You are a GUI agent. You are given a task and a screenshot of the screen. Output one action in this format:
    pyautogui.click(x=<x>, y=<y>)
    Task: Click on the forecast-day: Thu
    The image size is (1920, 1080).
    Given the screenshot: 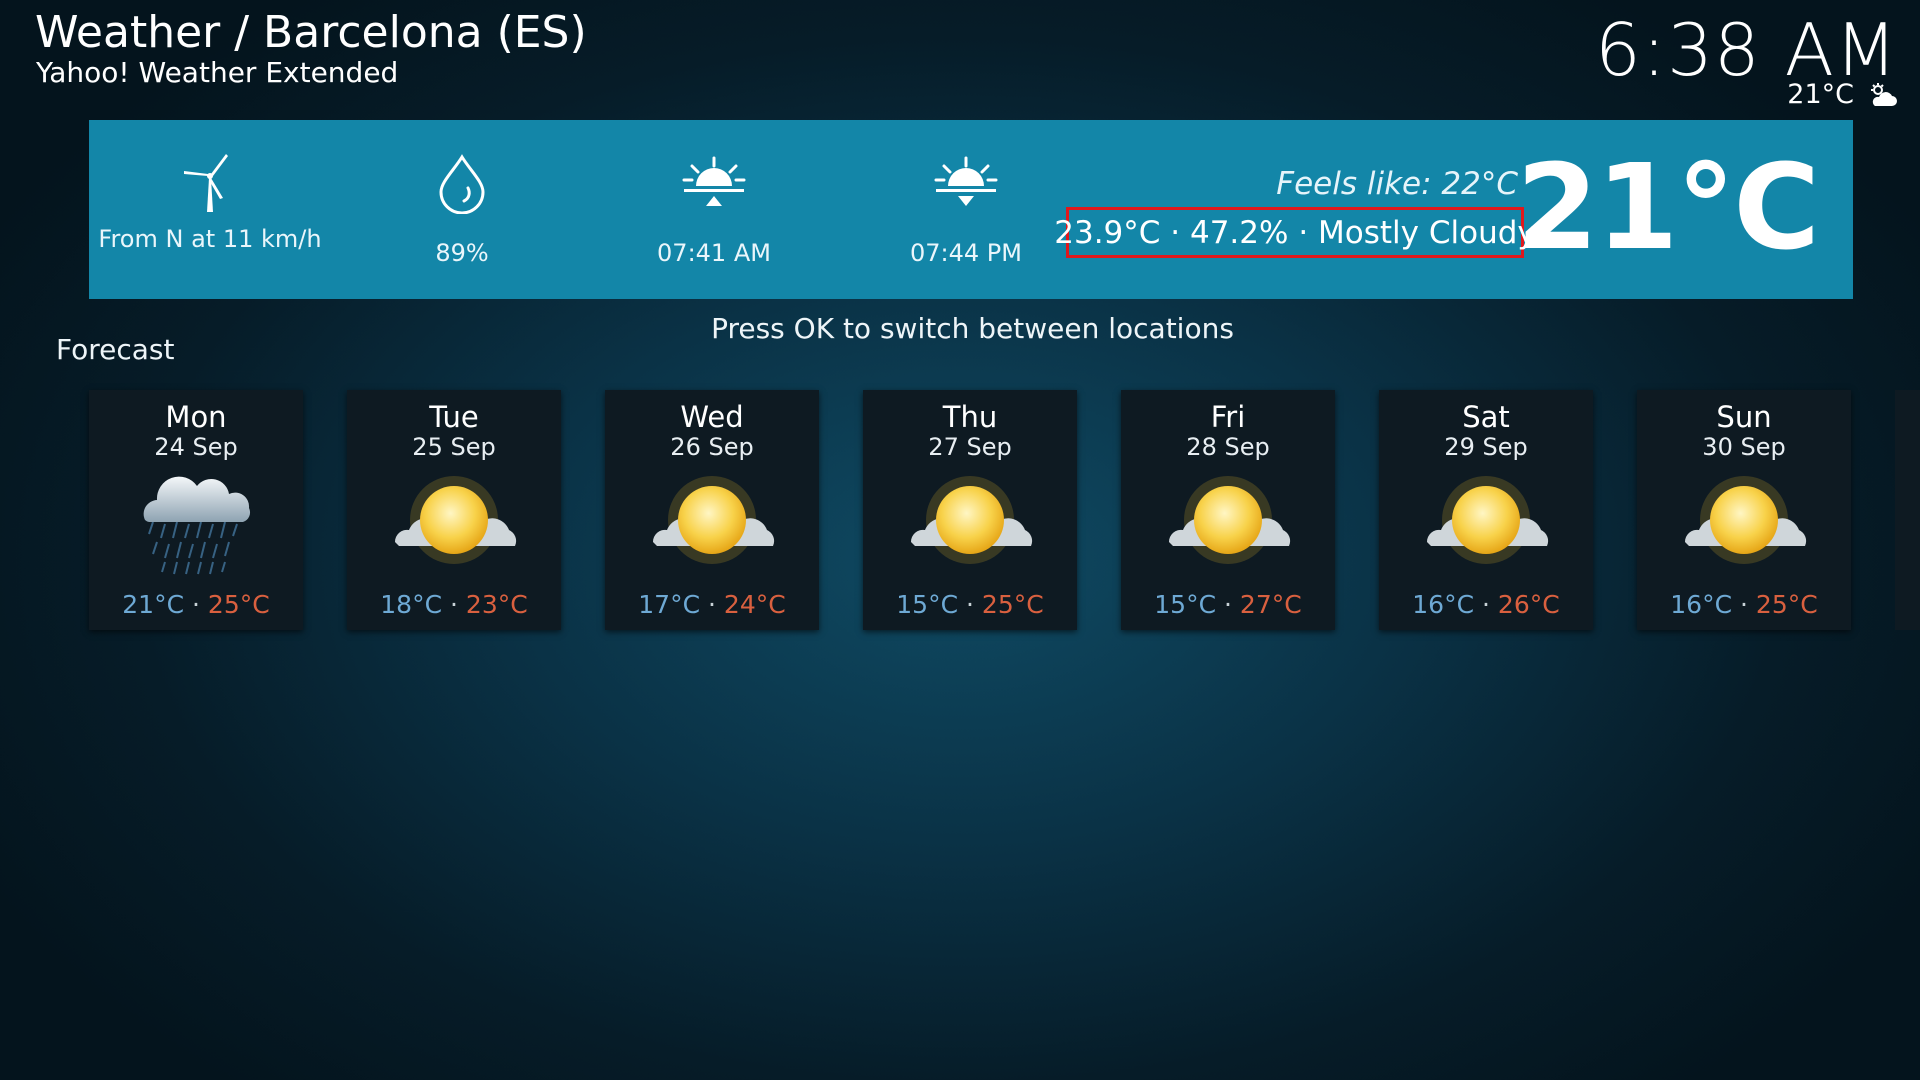 What is the action you would take?
    pyautogui.click(x=970, y=417)
    